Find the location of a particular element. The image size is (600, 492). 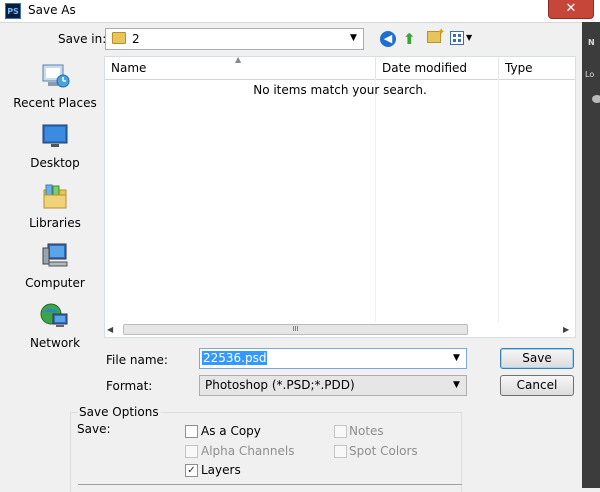

save-options-title: Save Options is located at coordinates (119, 412).